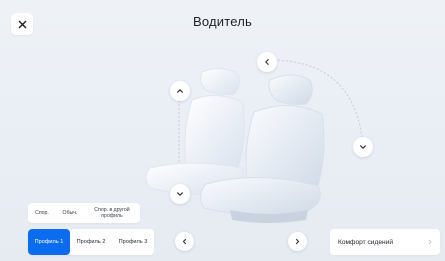 This screenshot has width=445, height=261. I want to click on page-title: Водитель, so click(222, 21).